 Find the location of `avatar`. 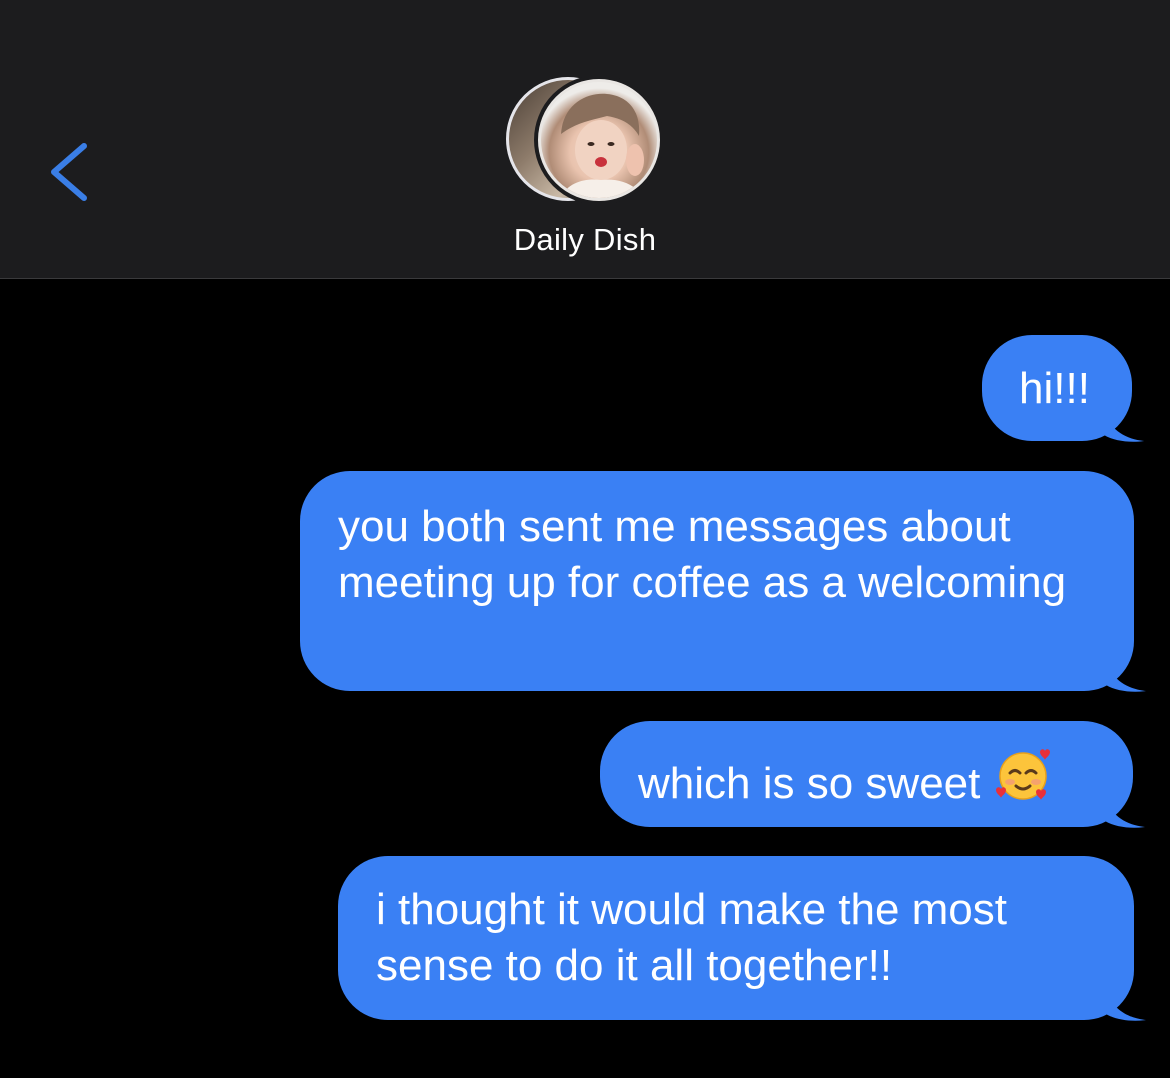

avatar is located at coordinates (599, 140).